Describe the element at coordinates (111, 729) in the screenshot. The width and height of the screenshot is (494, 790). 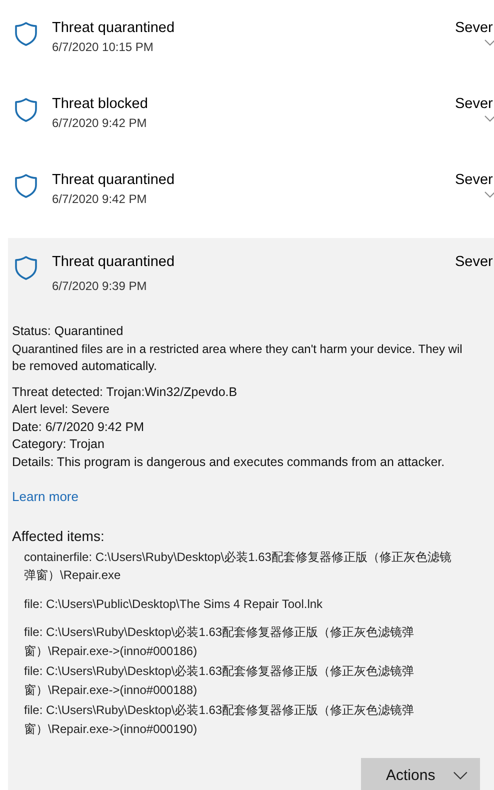
I see `affected-item-path: 窗）\Repair.exe->(inno#000190)` at that location.